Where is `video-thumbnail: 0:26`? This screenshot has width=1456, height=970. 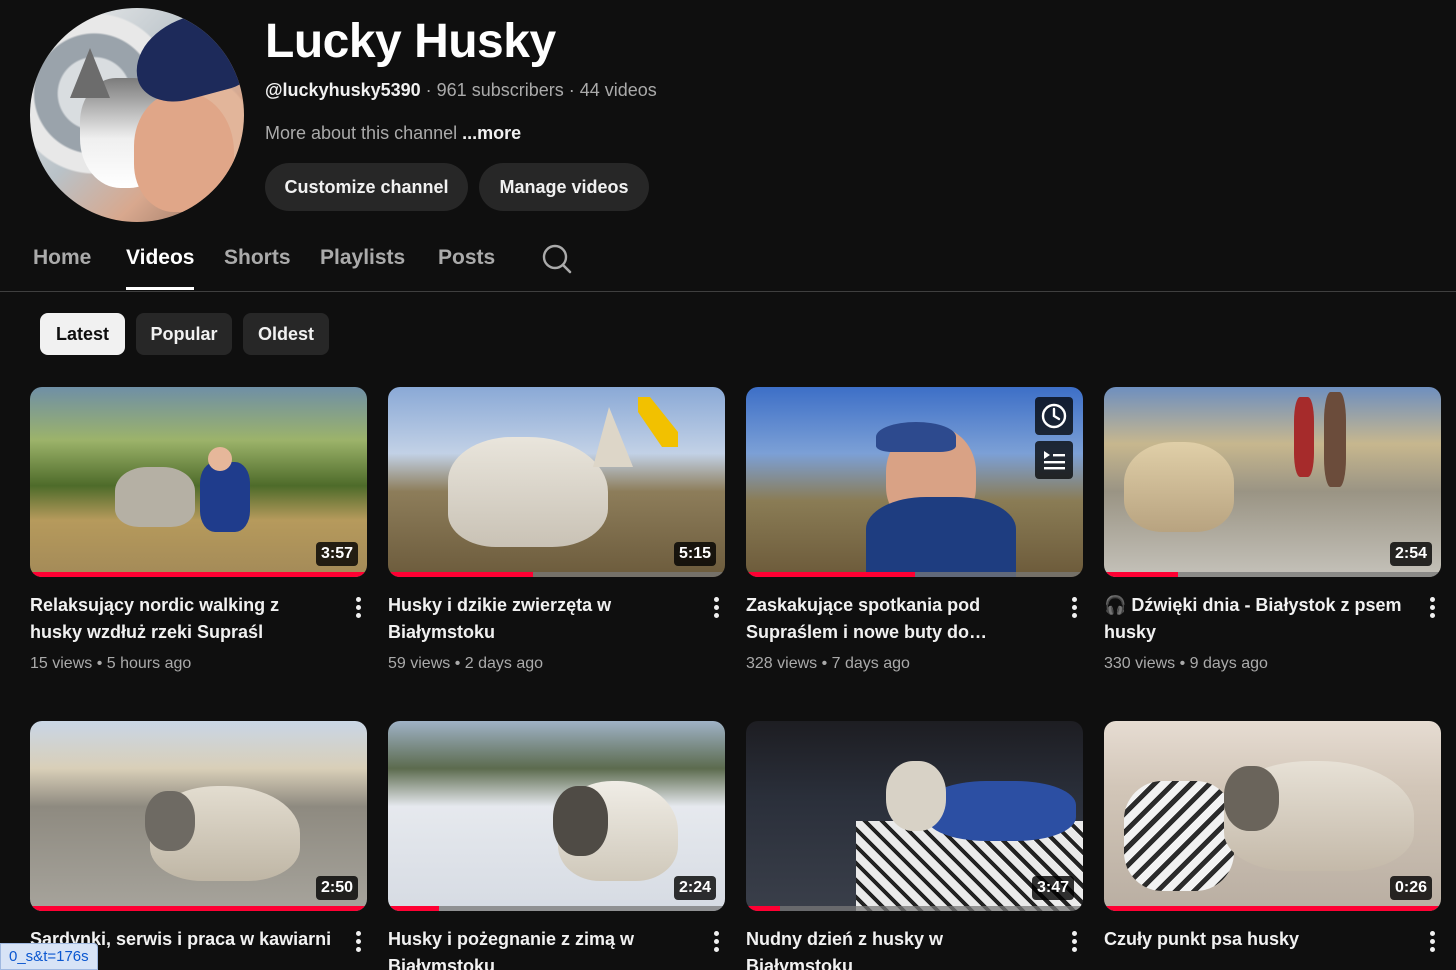 video-thumbnail: 0:26 is located at coordinates (1272, 816).